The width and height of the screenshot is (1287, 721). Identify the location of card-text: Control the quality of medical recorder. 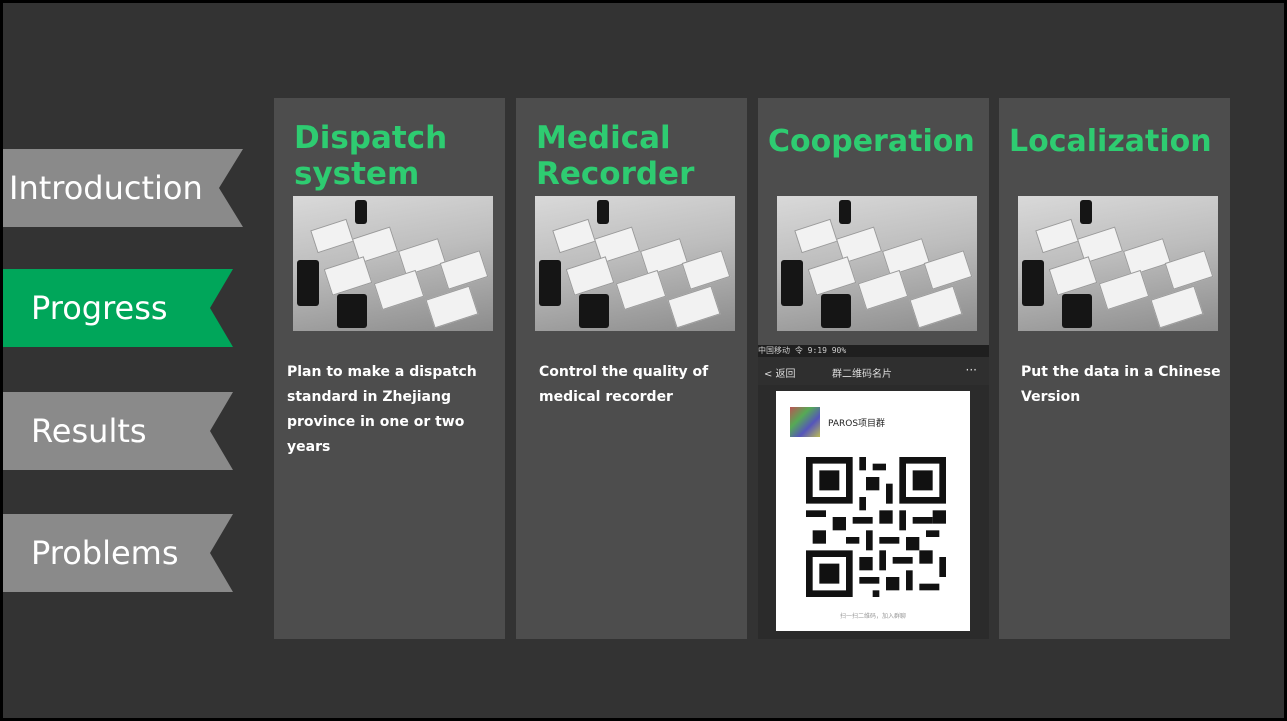
(624, 384).